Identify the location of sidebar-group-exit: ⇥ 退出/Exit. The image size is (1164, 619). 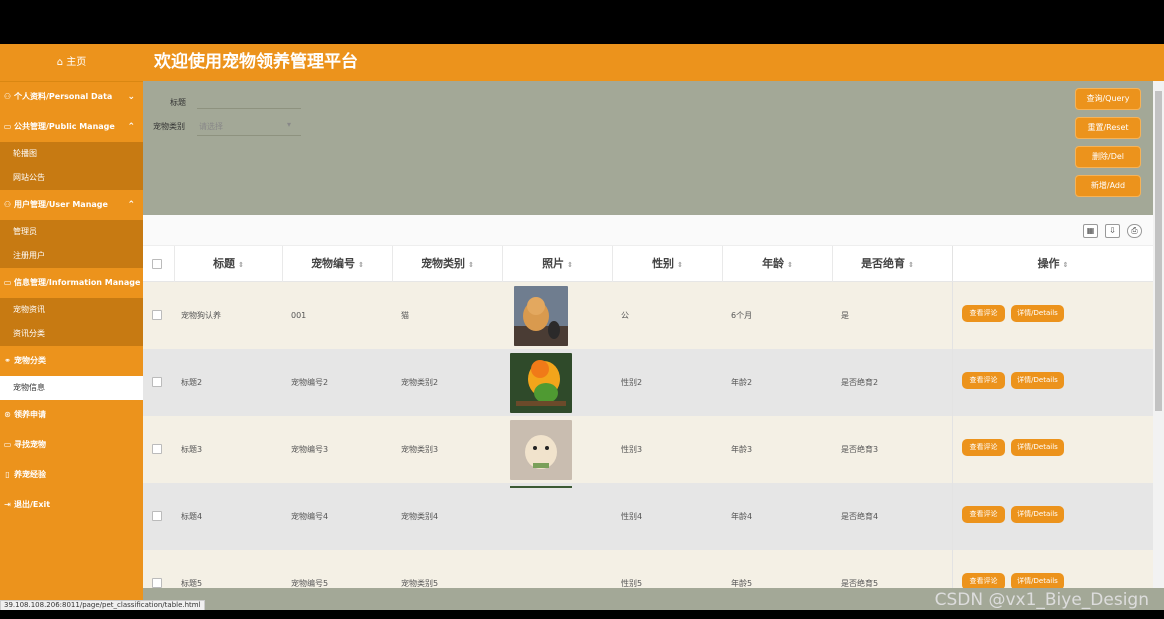
(71, 505).